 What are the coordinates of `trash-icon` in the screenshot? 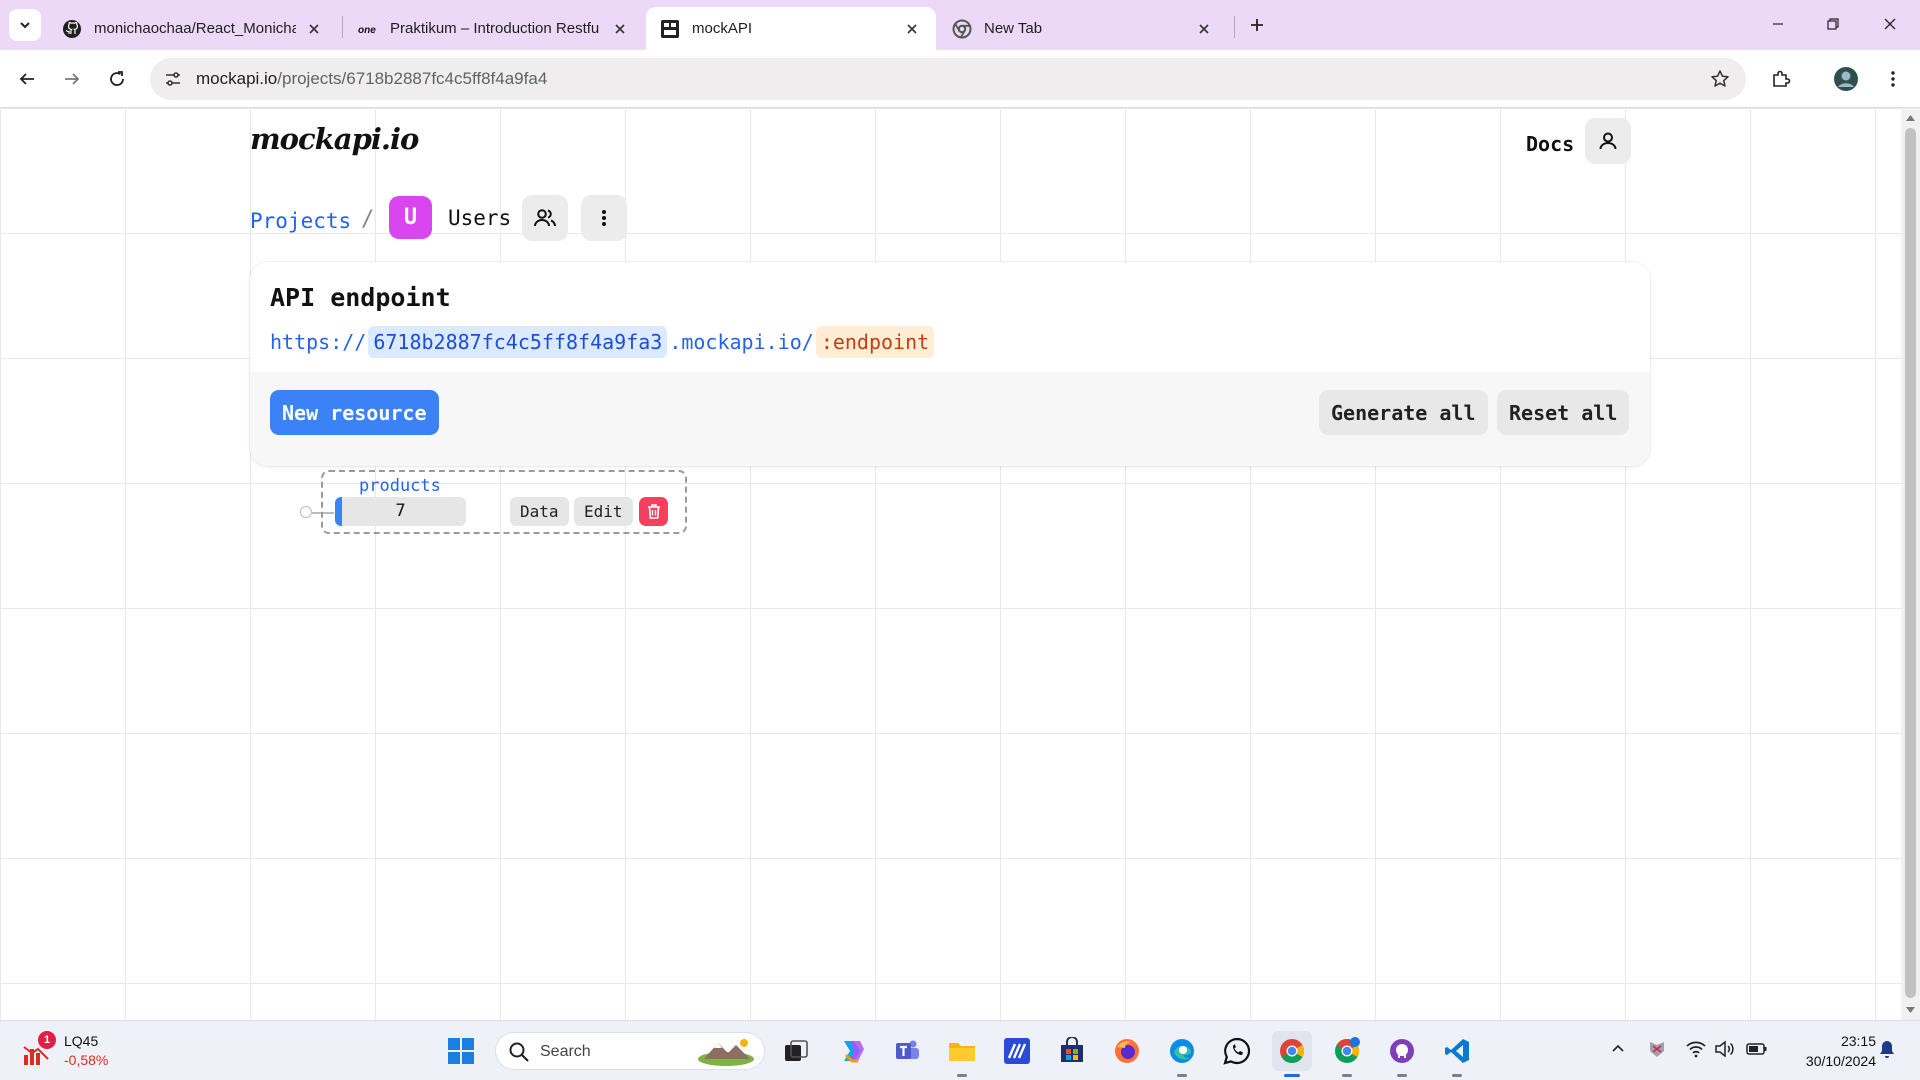 It's located at (653, 511).